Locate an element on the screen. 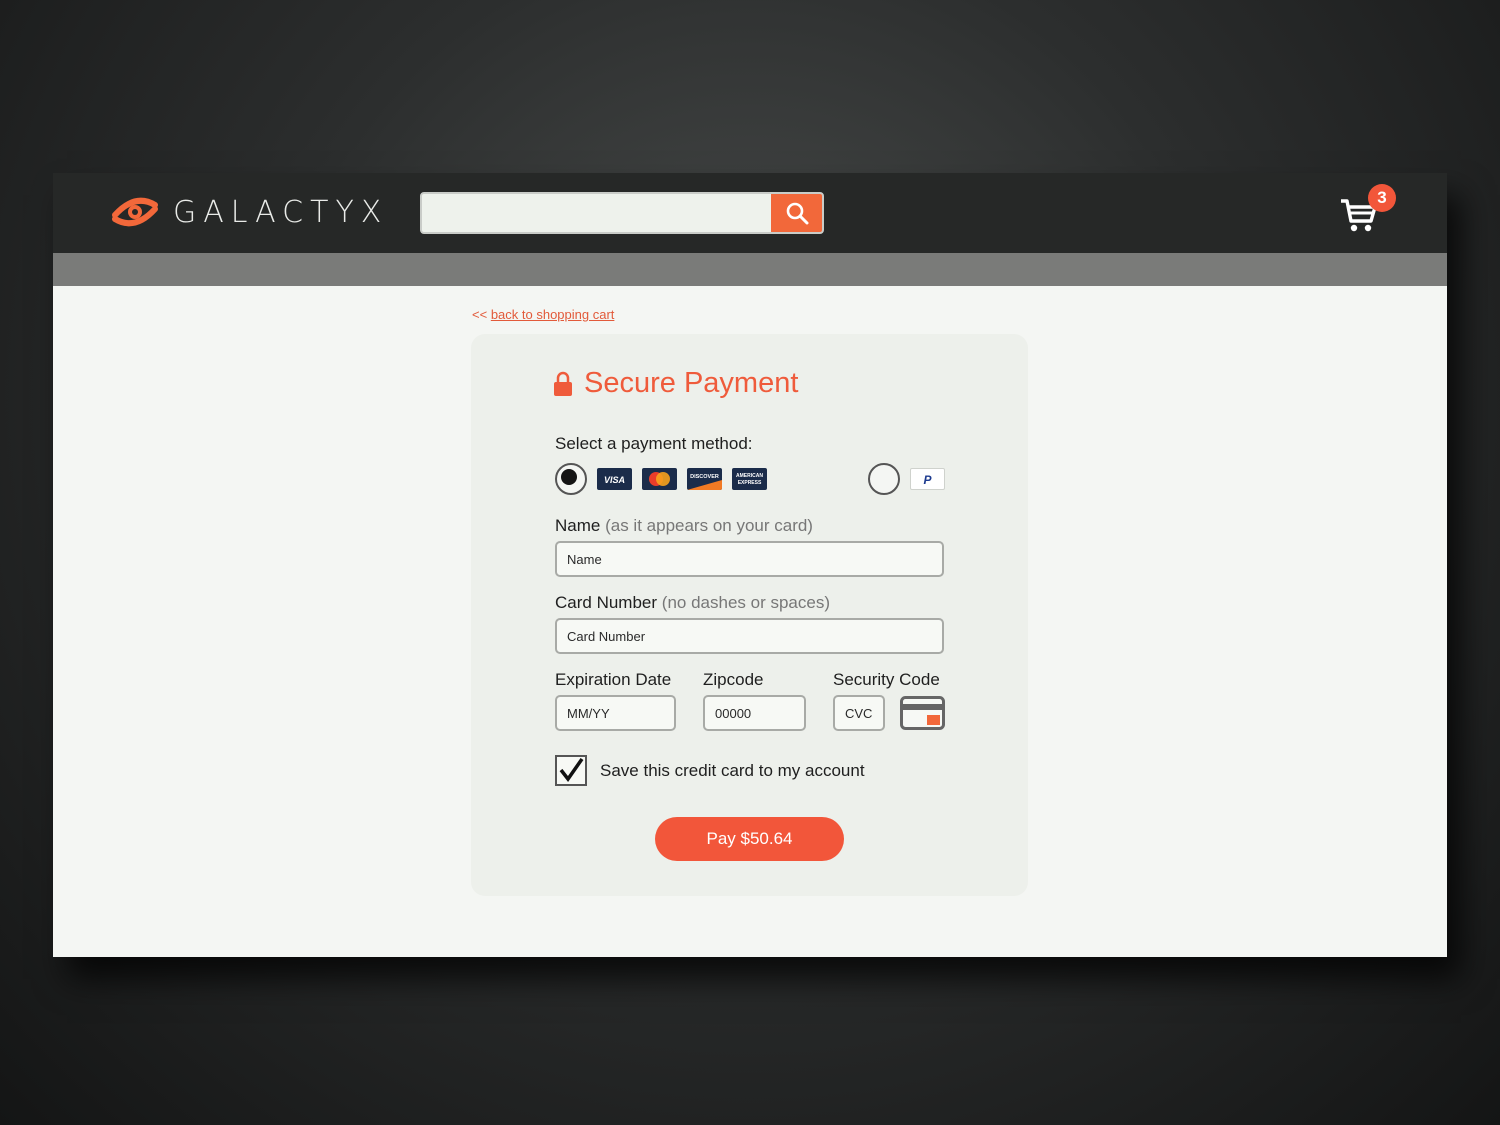 Image resolution: width=1500 pixels, height=1125 pixels. card-number-label-text: Card Number is located at coordinates (606, 602).